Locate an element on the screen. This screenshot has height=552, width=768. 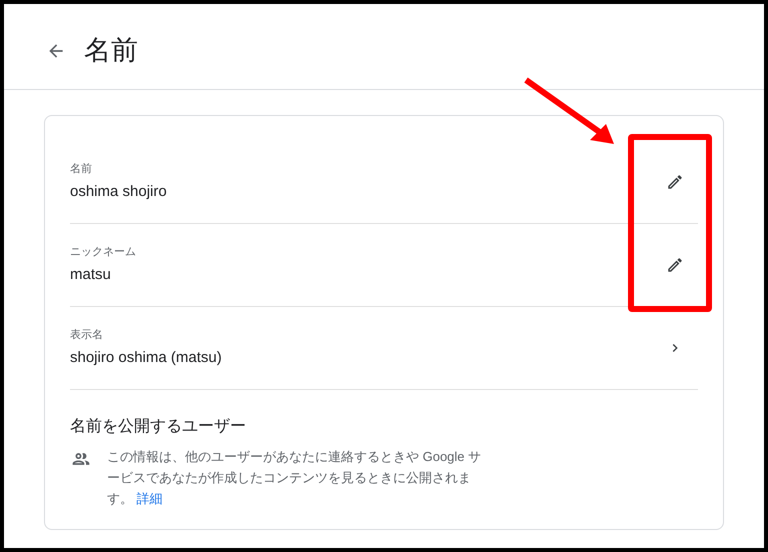
details-link: 詳細 is located at coordinates (149, 498).